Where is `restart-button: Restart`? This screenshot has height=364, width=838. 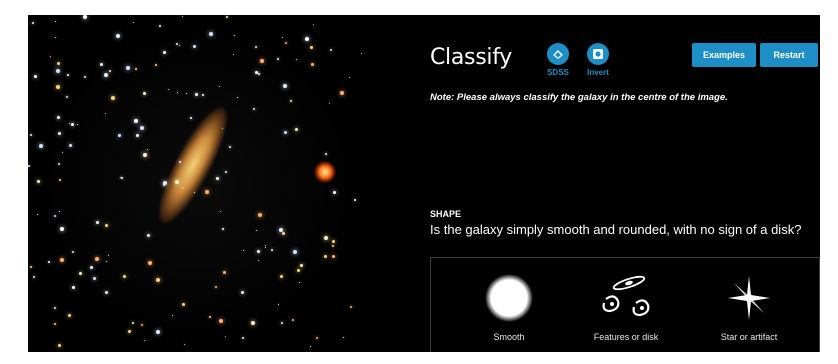 restart-button: Restart is located at coordinates (789, 55).